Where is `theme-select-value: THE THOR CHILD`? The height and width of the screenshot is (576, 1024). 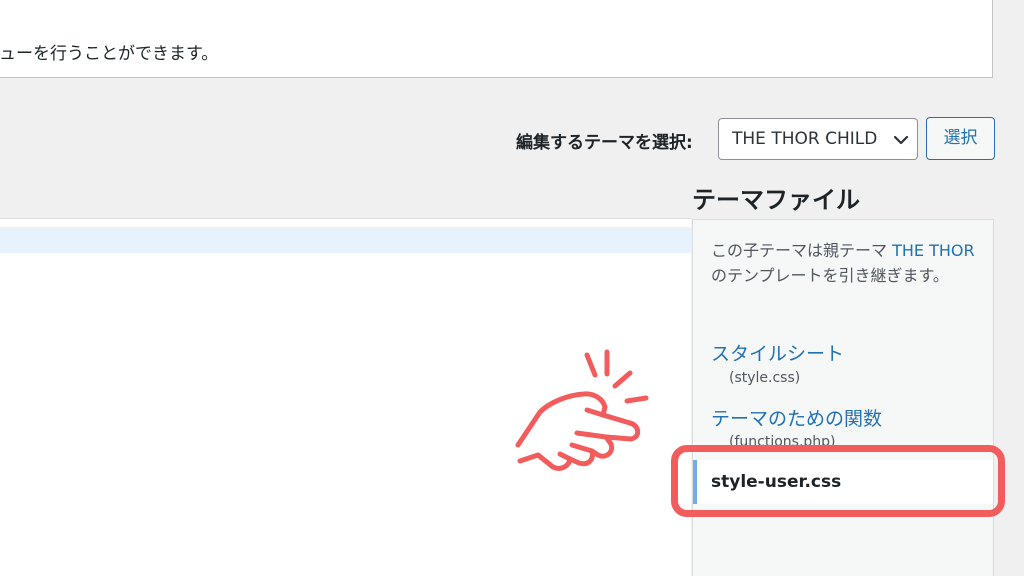 theme-select-value: THE THOR CHILD is located at coordinates (805, 139).